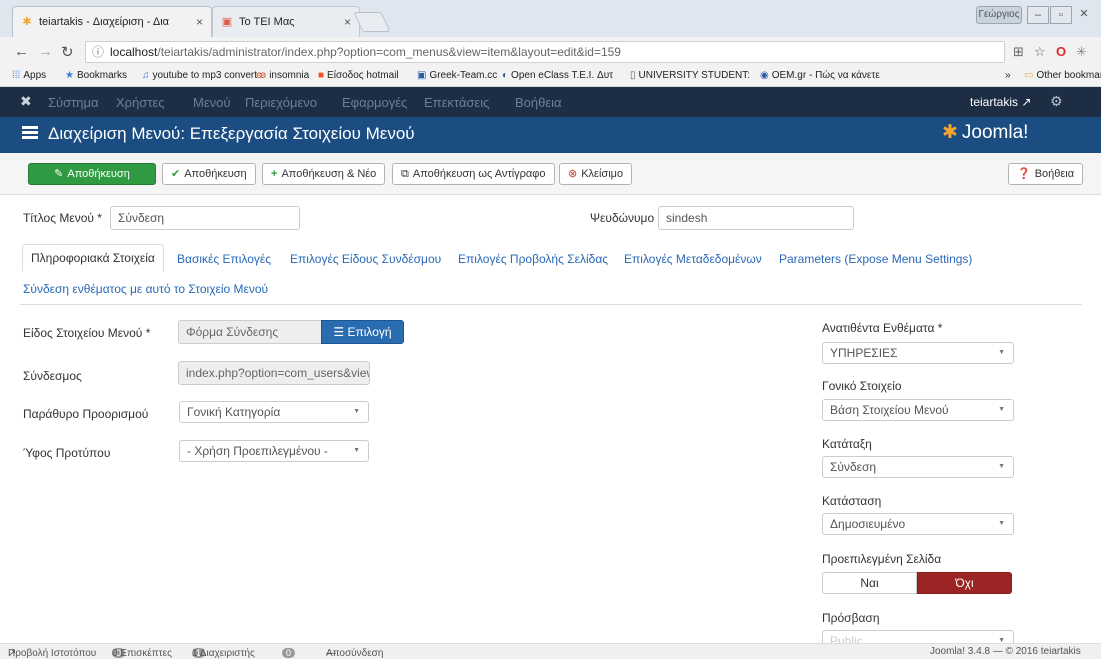 The width and height of the screenshot is (1101, 659). Describe the element at coordinates (622, 218) in the screenshot. I see `alias-label: Ψευδώνυμο` at that location.